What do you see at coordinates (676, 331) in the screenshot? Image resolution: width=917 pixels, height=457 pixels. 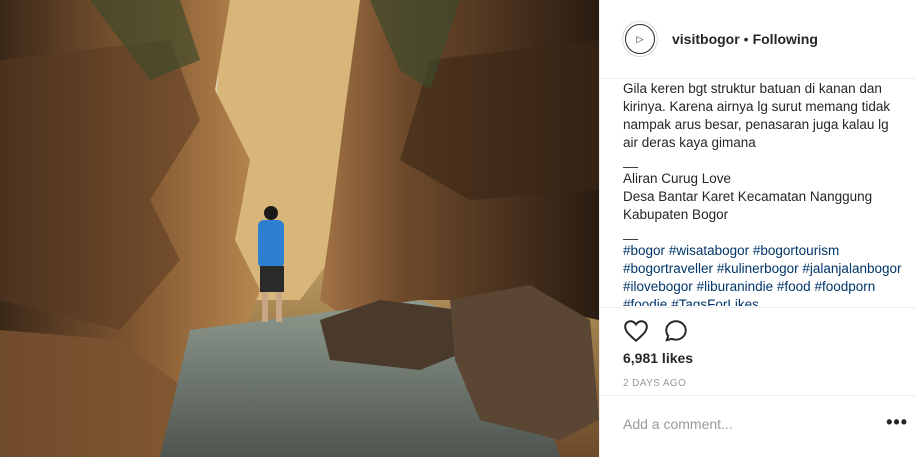 I see `comment-bubble-icon` at bounding box center [676, 331].